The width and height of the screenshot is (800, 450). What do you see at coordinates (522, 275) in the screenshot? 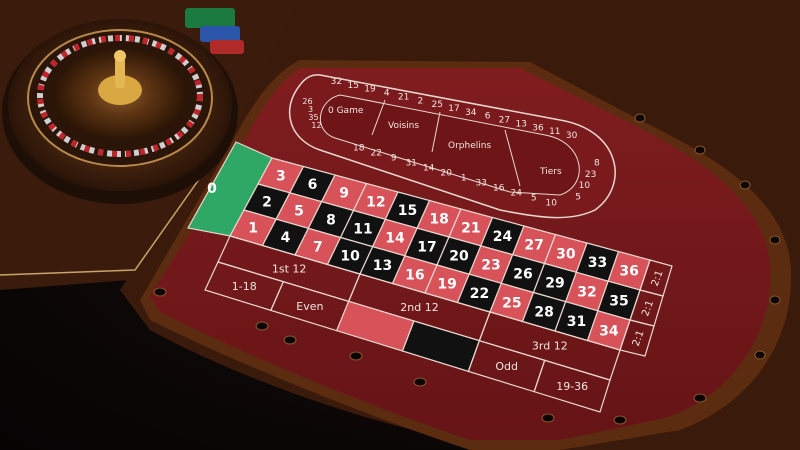
I see `cell-26-label: 26` at bounding box center [522, 275].